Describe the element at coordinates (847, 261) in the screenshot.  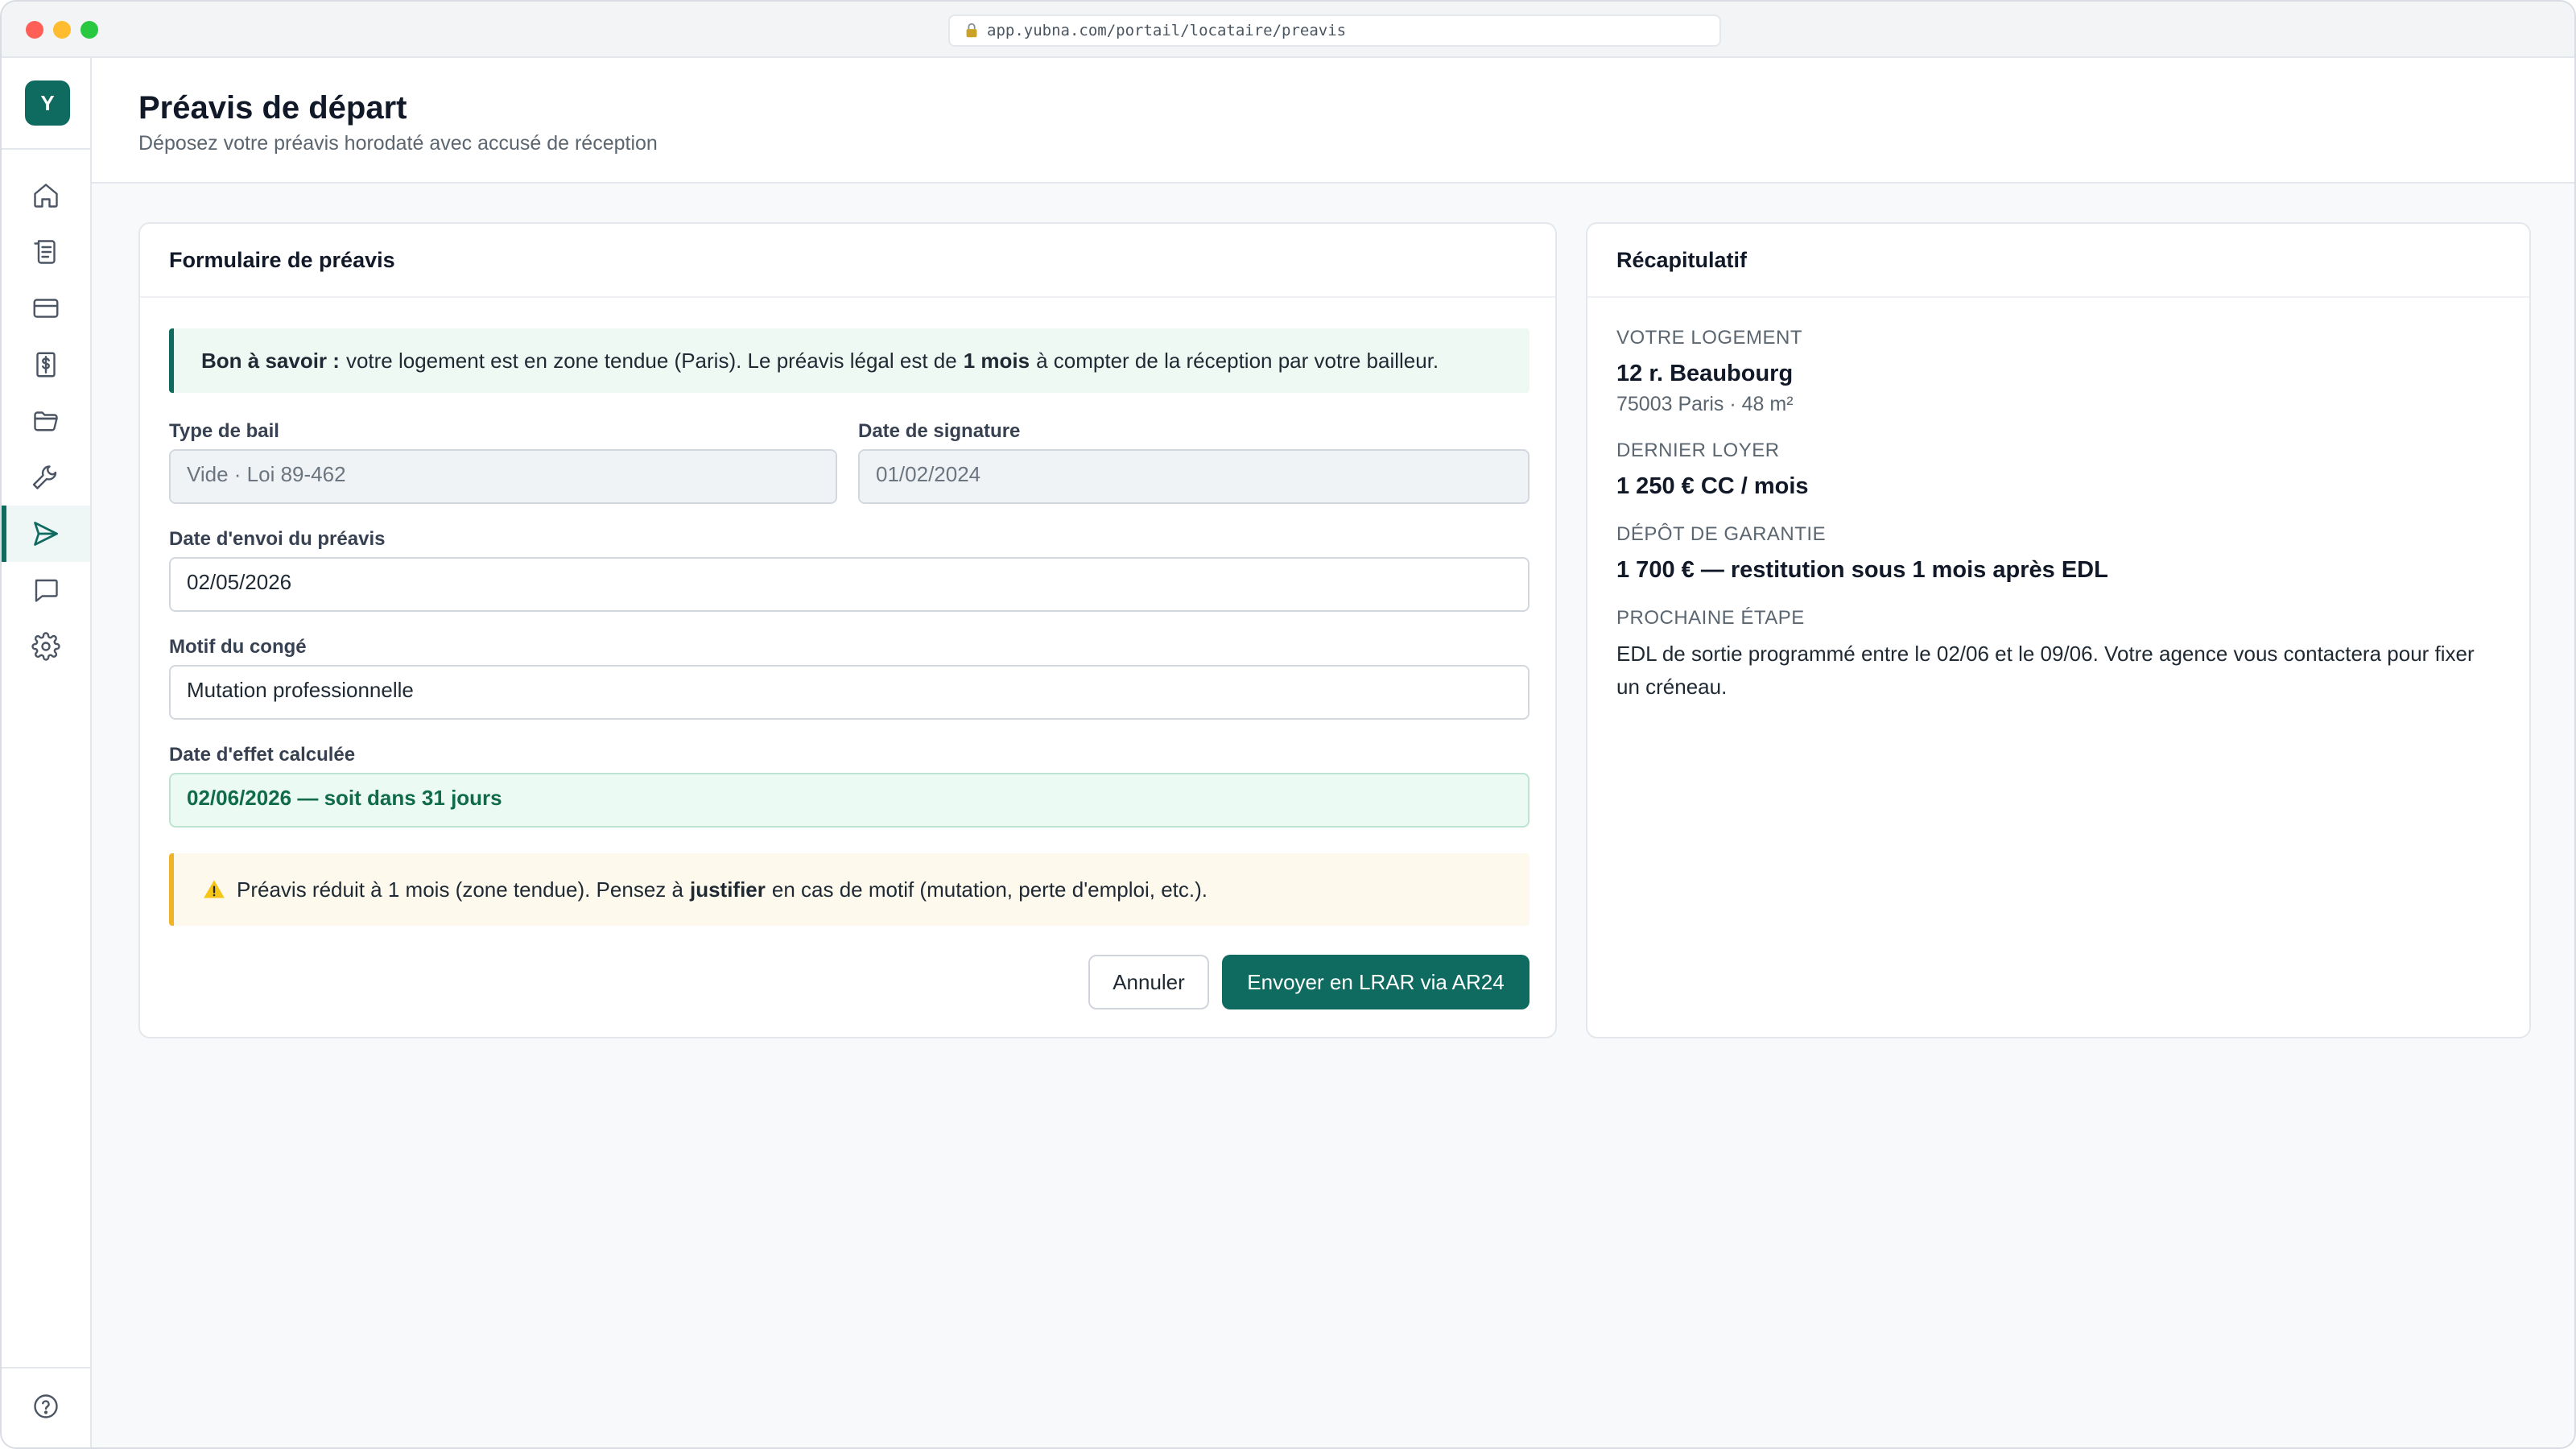
I see `card-header: Formulaire de préavis` at that location.